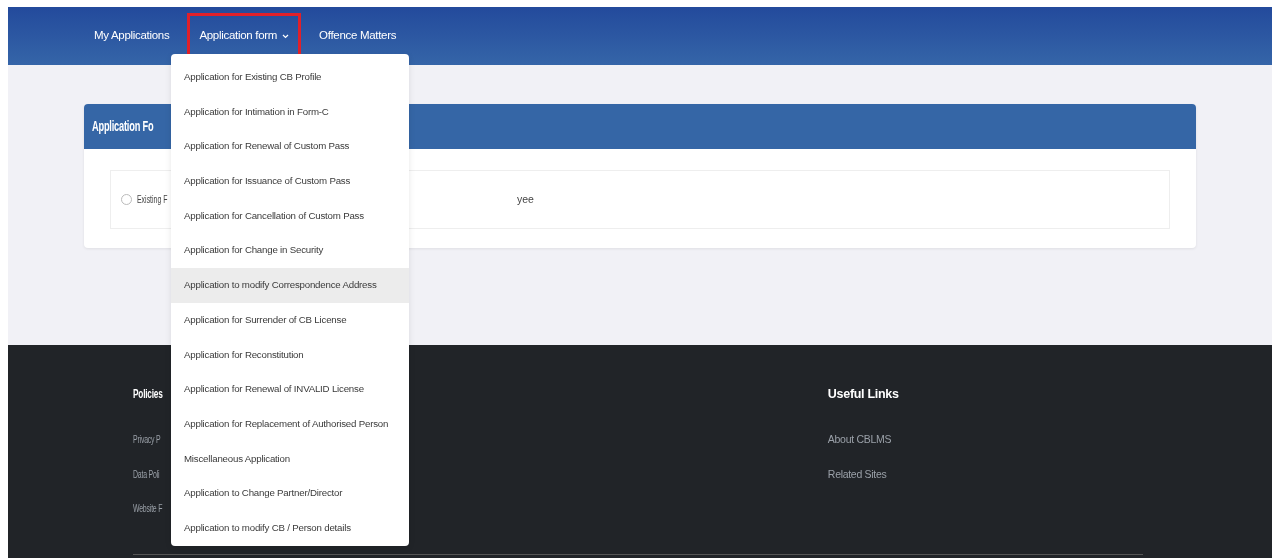  What do you see at coordinates (290, 251) in the screenshot?
I see `menu-item: Application for Change in Security` at bounding box center [290, 251].